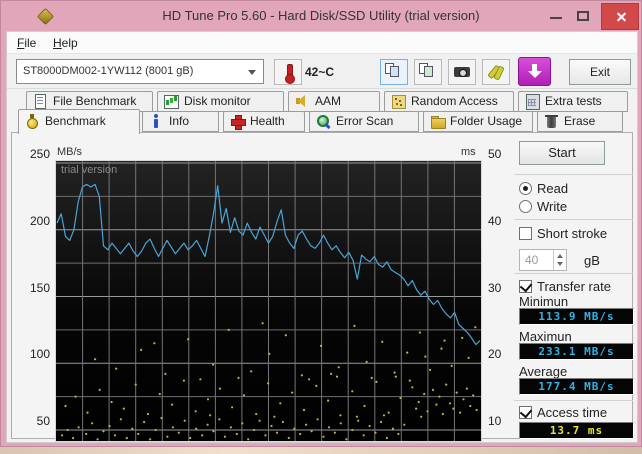  Describe the element at coordinates (543, 260) in the screenshot. I see `short-stroke-size-spinner: 40` at that location.